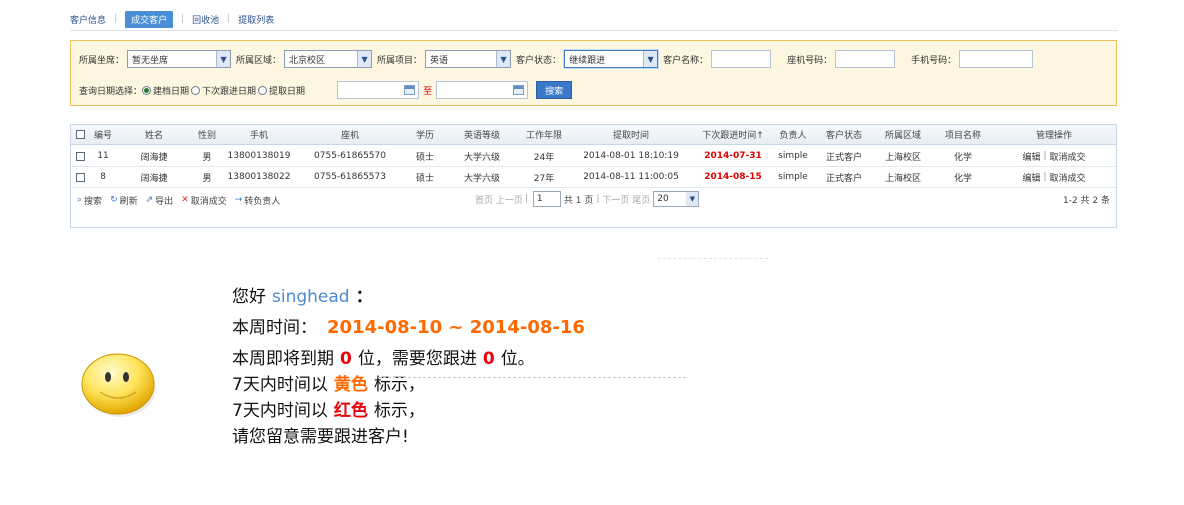  Describe the element at coordinates (482, 90) in the screenshot. I see `end-date-input` at that location.